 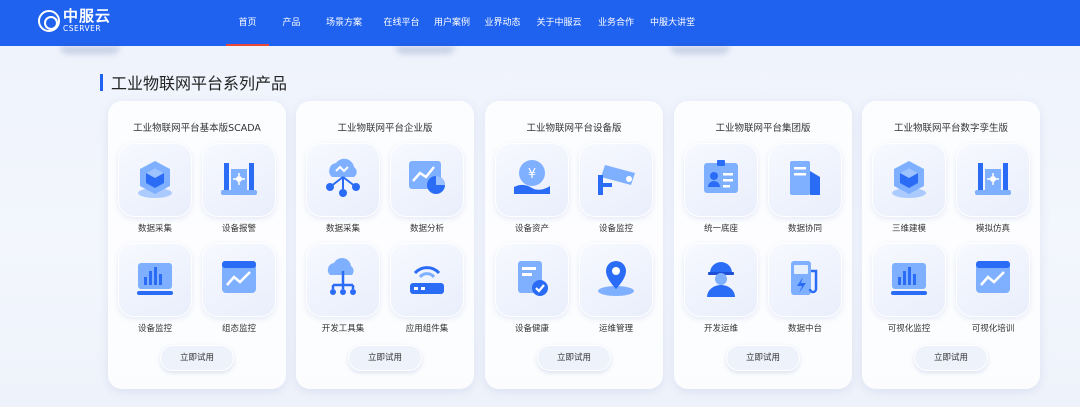 I want to click on feature-label: 数据协同, so click(x=804, y=229).